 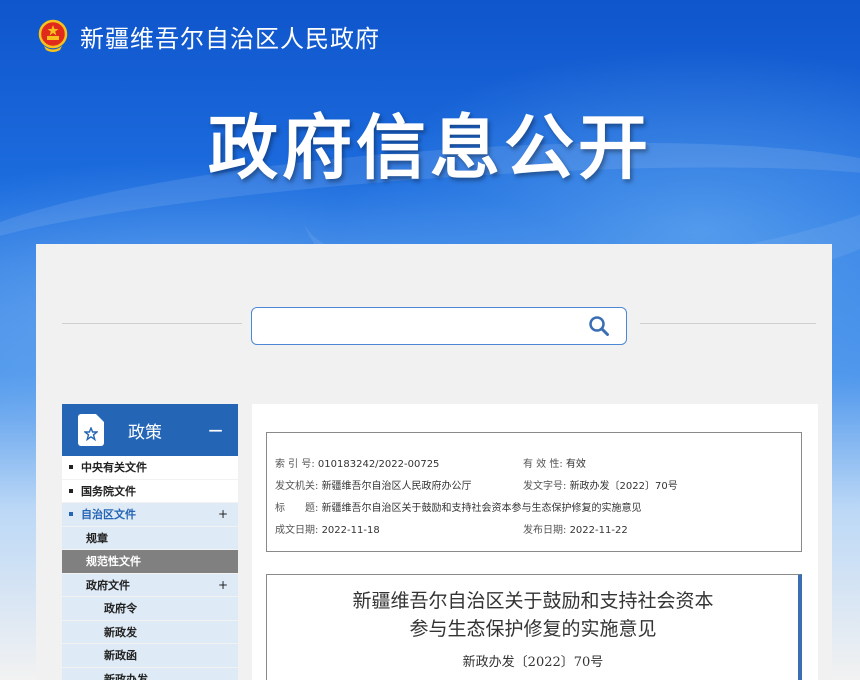 I want to click on site-header: 新疆维吾尔自治区人民政府, so click(x=209, y=36).